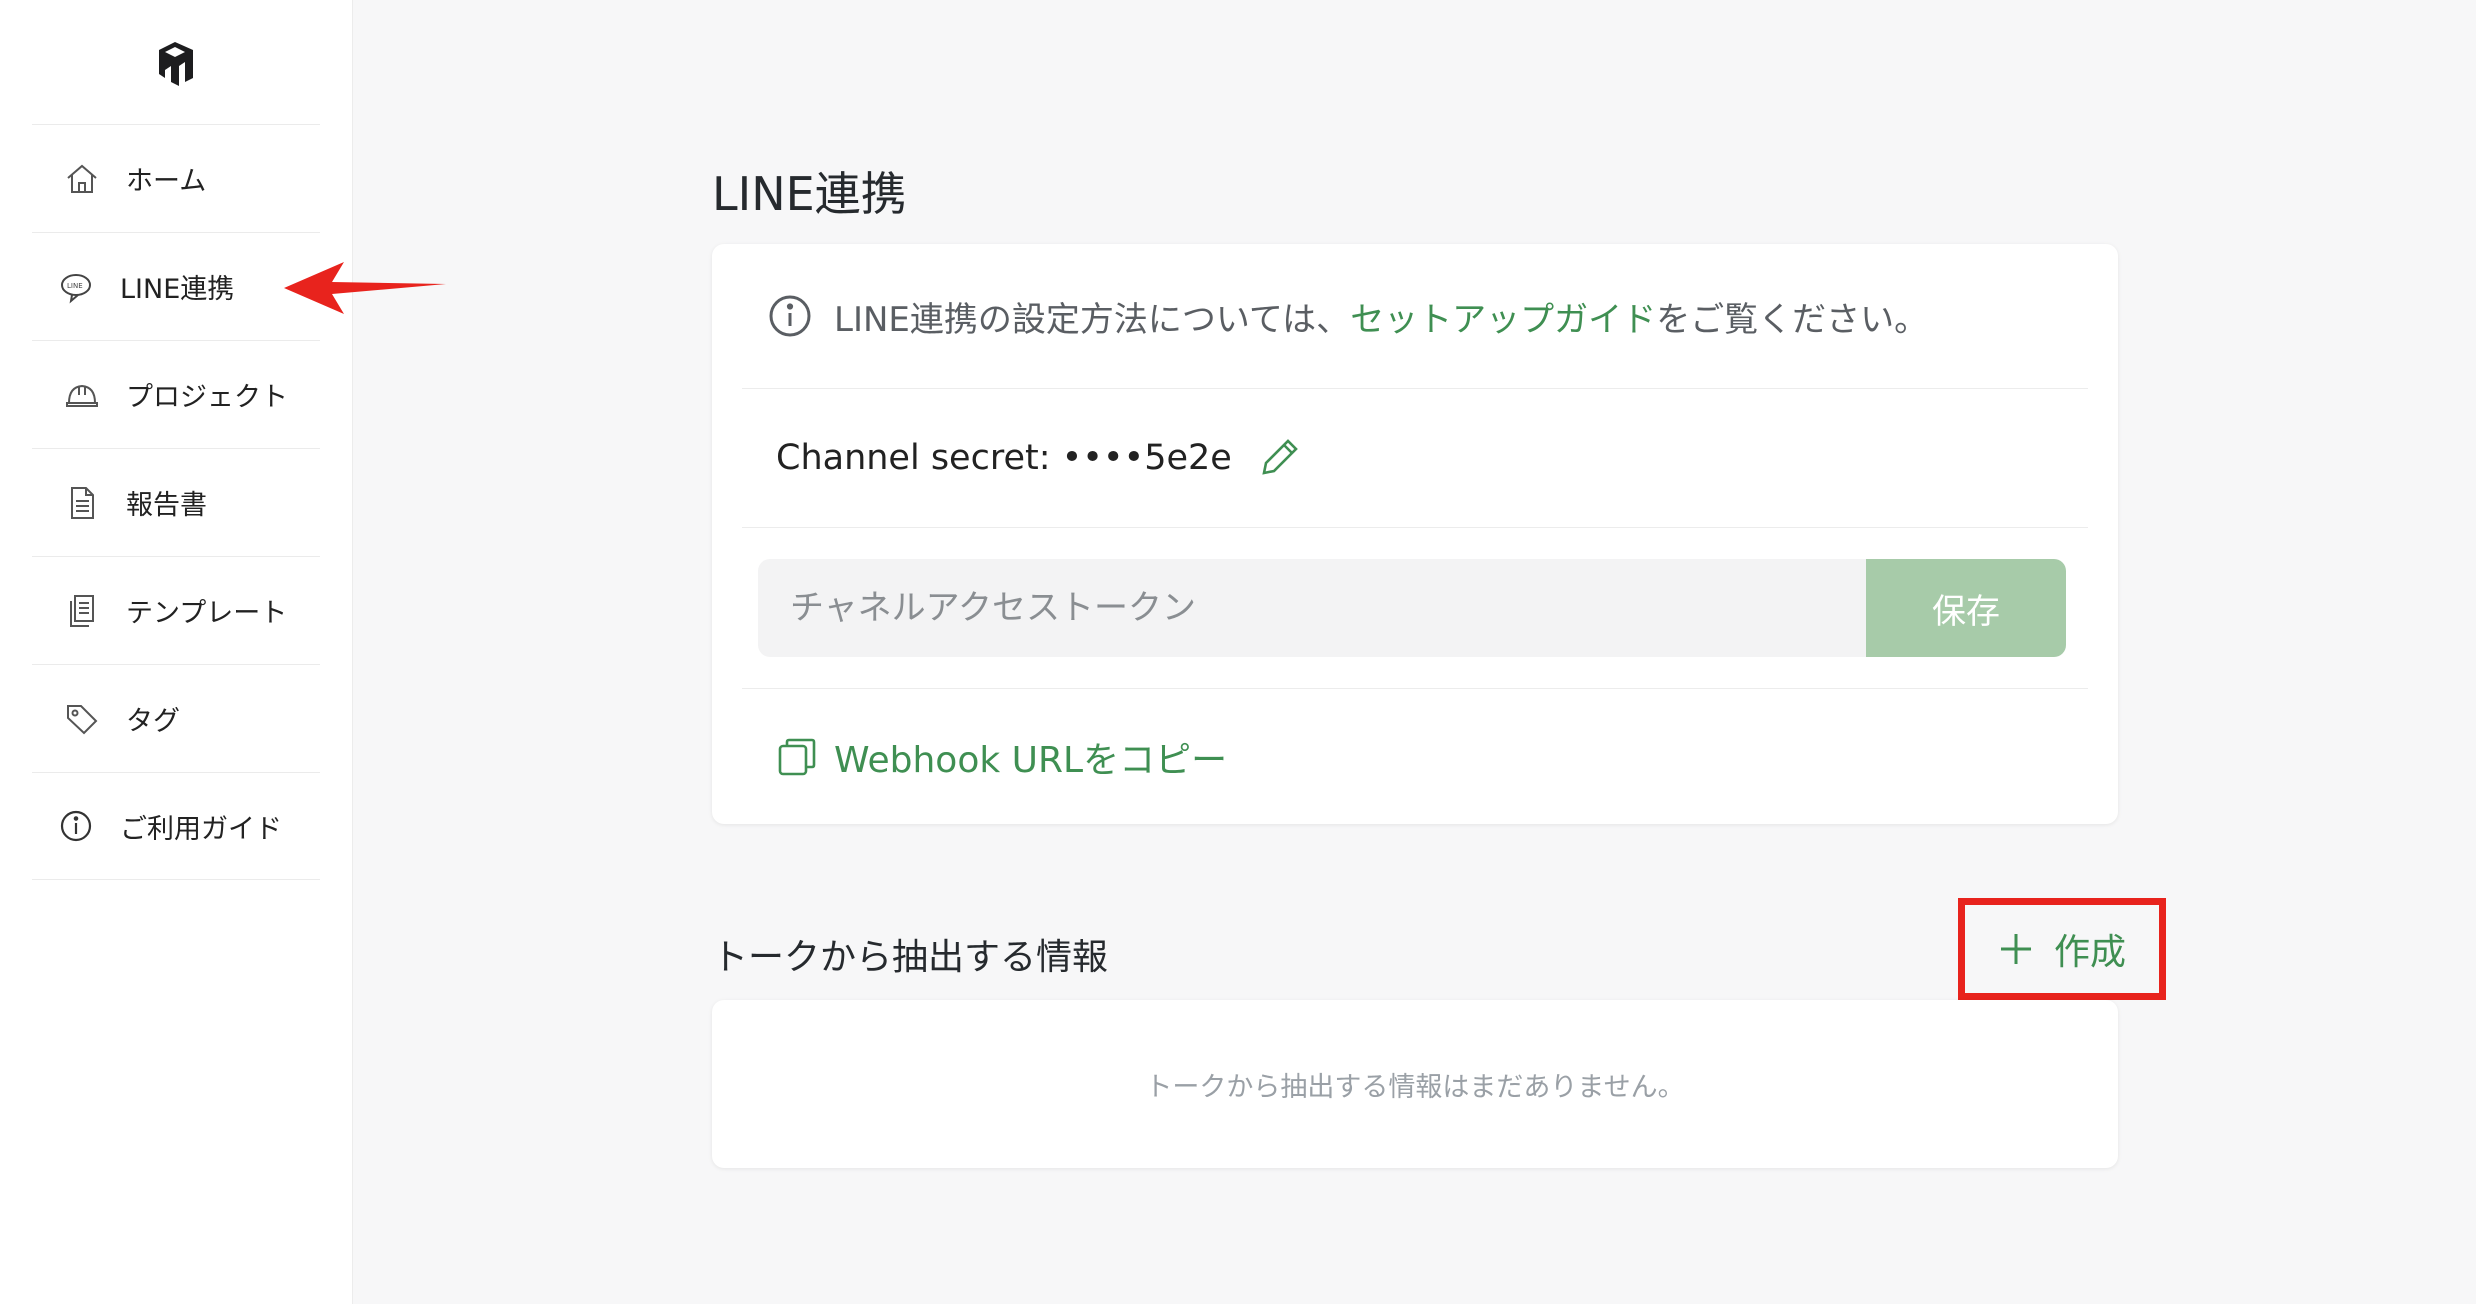  What do you see at coordinates (1004, 458) in the screenshot?
I see `channel-secret-label: Channel secret: ••••5e2e` at bounding box center [1004, 458].